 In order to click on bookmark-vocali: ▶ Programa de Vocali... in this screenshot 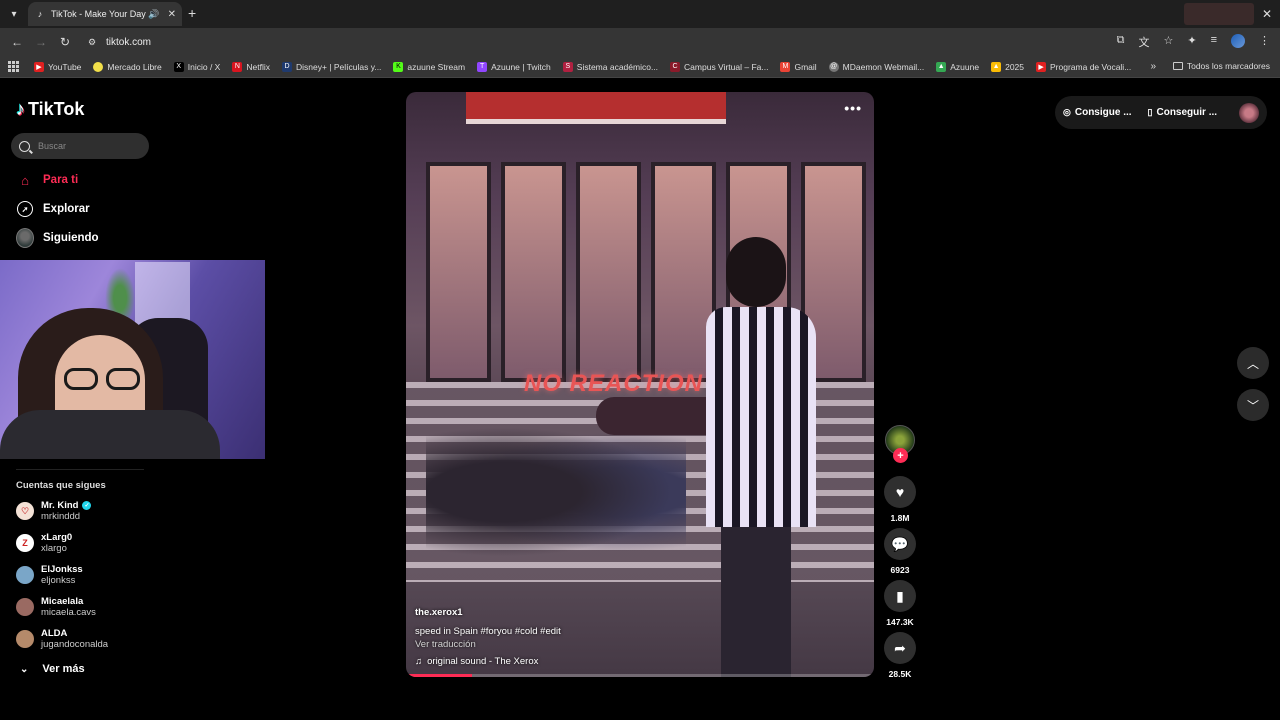, I will do `click(1083, 66)`.